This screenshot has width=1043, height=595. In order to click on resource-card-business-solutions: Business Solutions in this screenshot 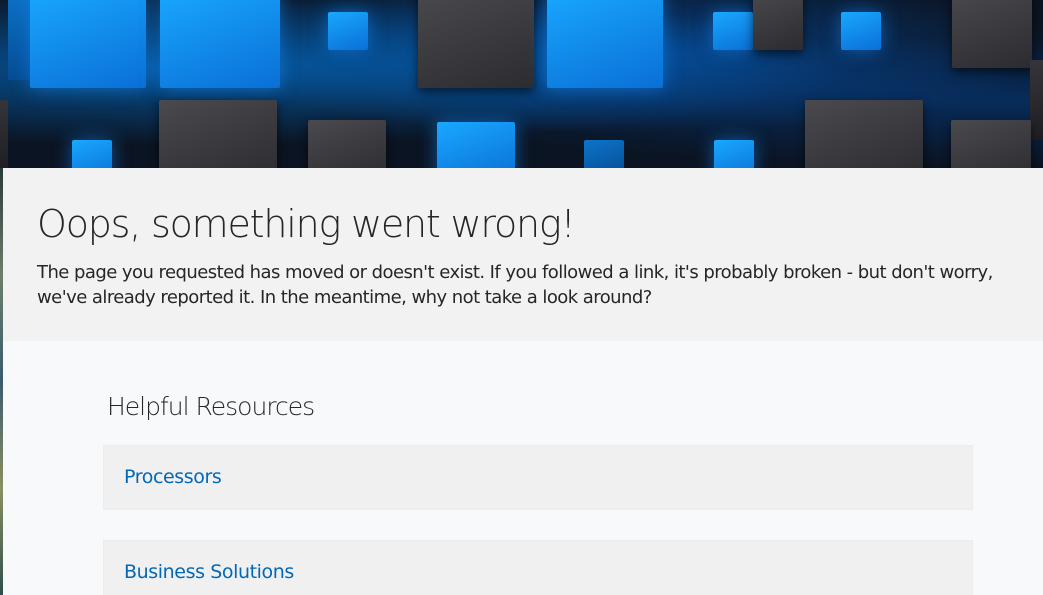, I will do `click(538, 567)`.